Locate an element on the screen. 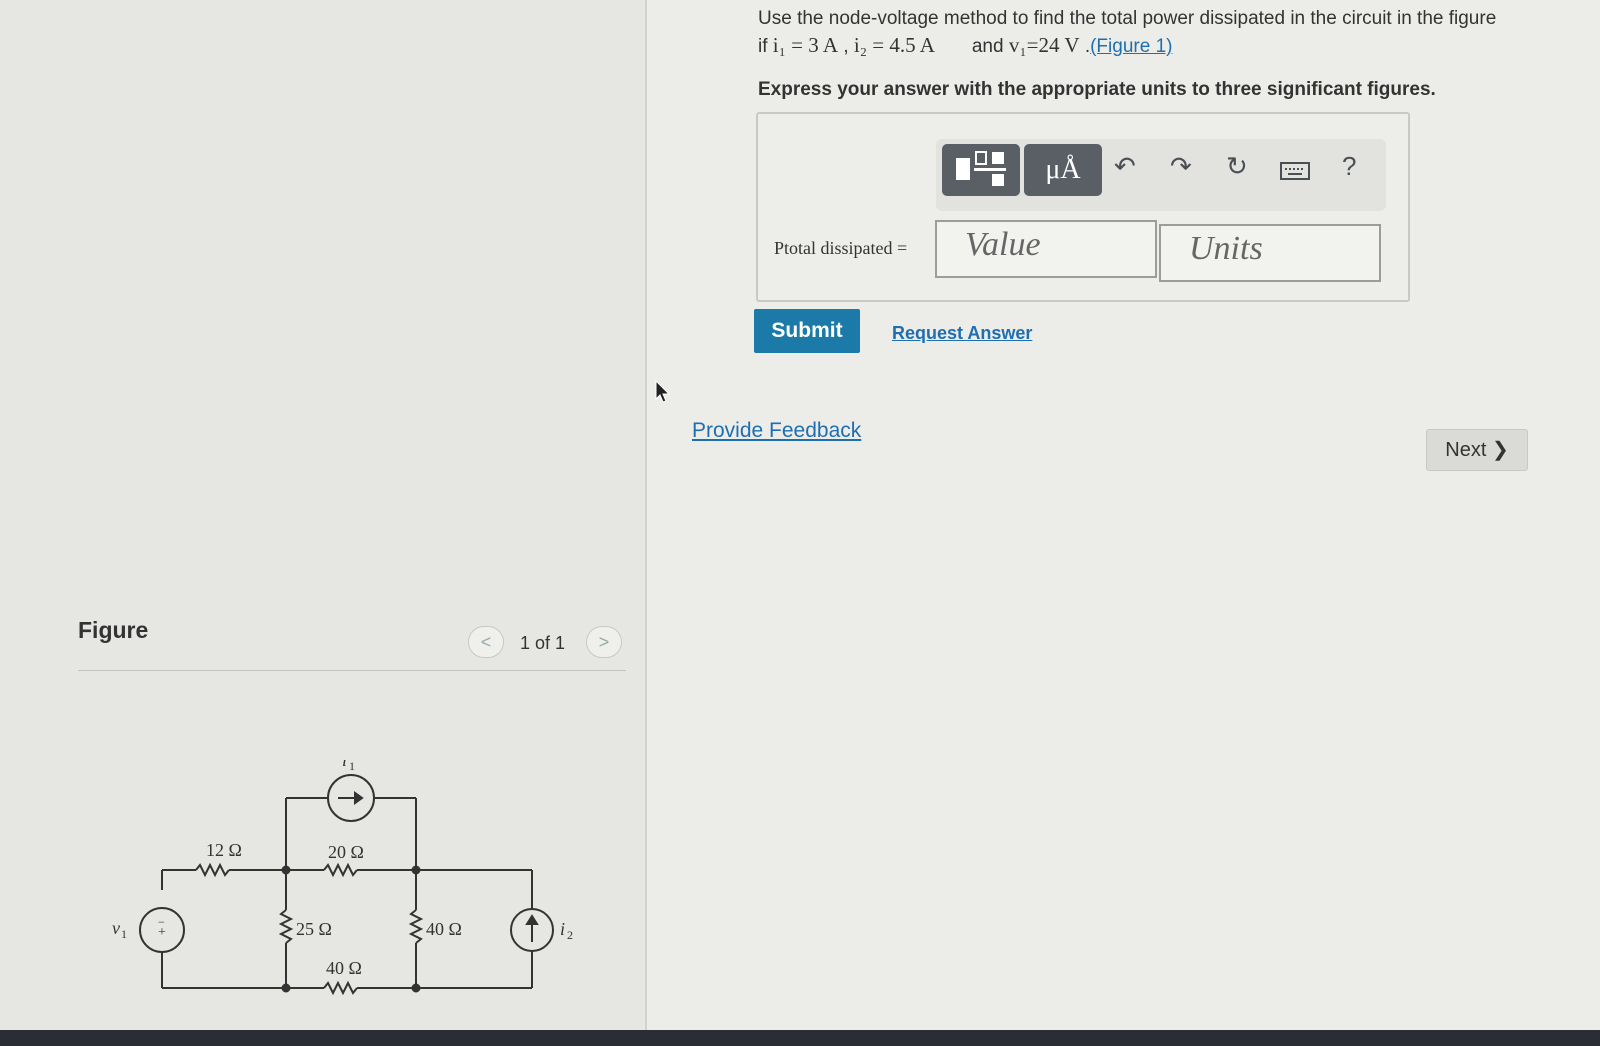 The height and width of the screenshot is (1046, 1600). figure-next-button: > is located at coordinates (604, 642).